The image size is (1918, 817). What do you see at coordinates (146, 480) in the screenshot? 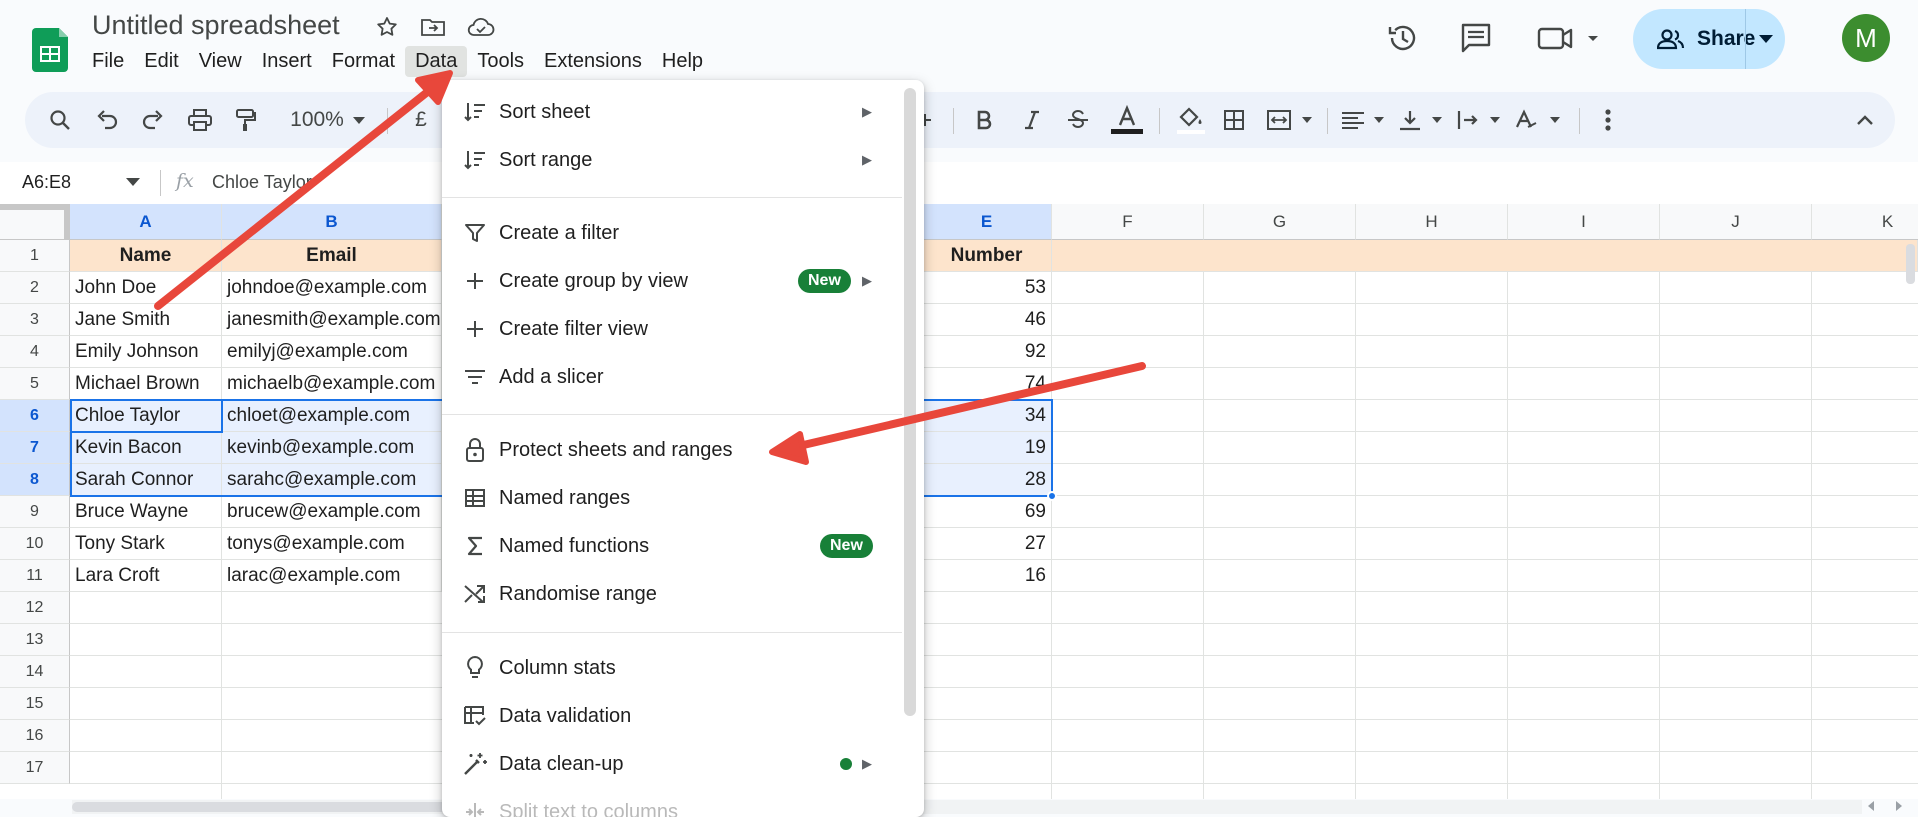
I see `cell-a8: Sarah Connor` at bounding box center [146, 480].